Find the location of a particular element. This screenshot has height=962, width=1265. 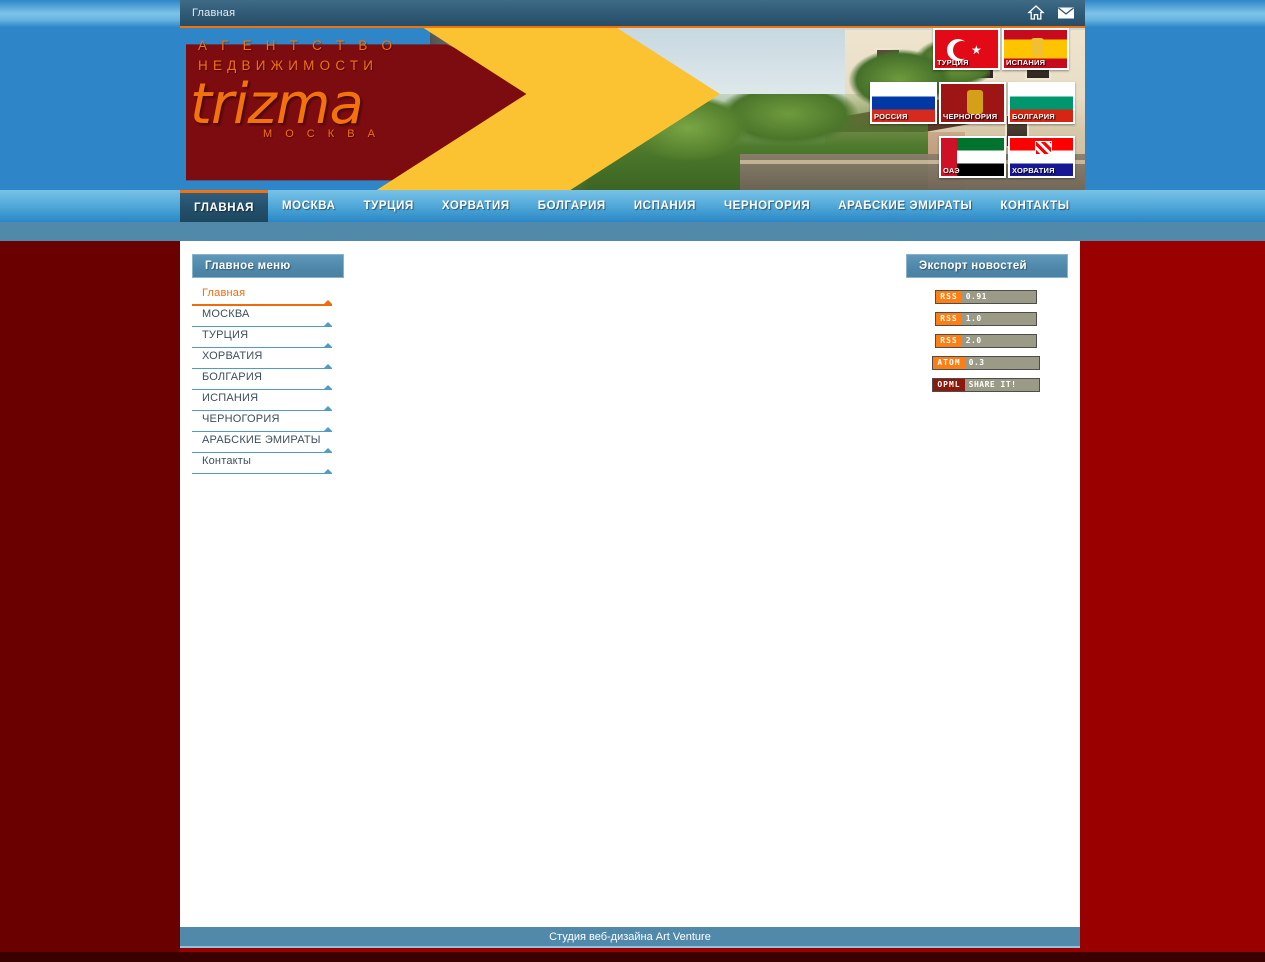

nav-label: АРАБСКИЕ ЭМИРАТЫ is located at coordinates (905, 206).